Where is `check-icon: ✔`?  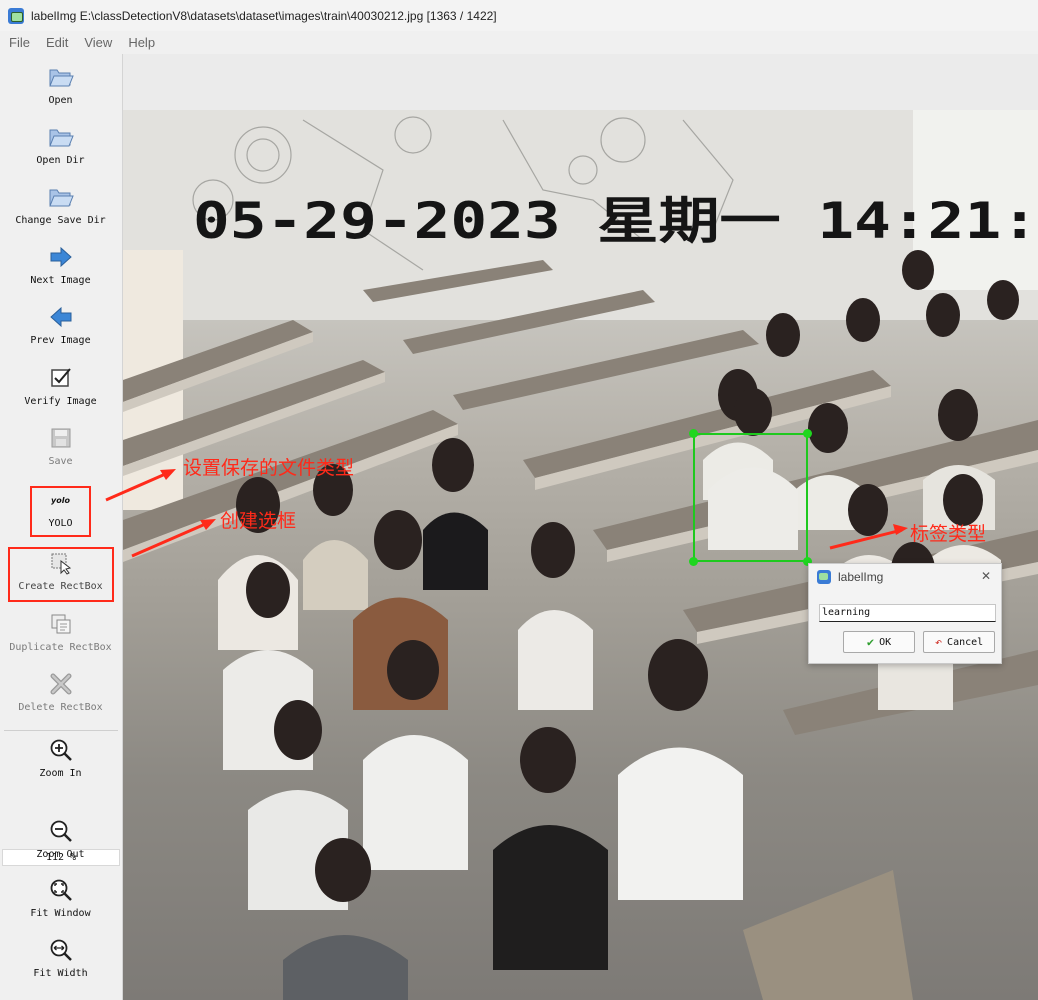
check-icon: ✔ is located at coordinates (870, 642).